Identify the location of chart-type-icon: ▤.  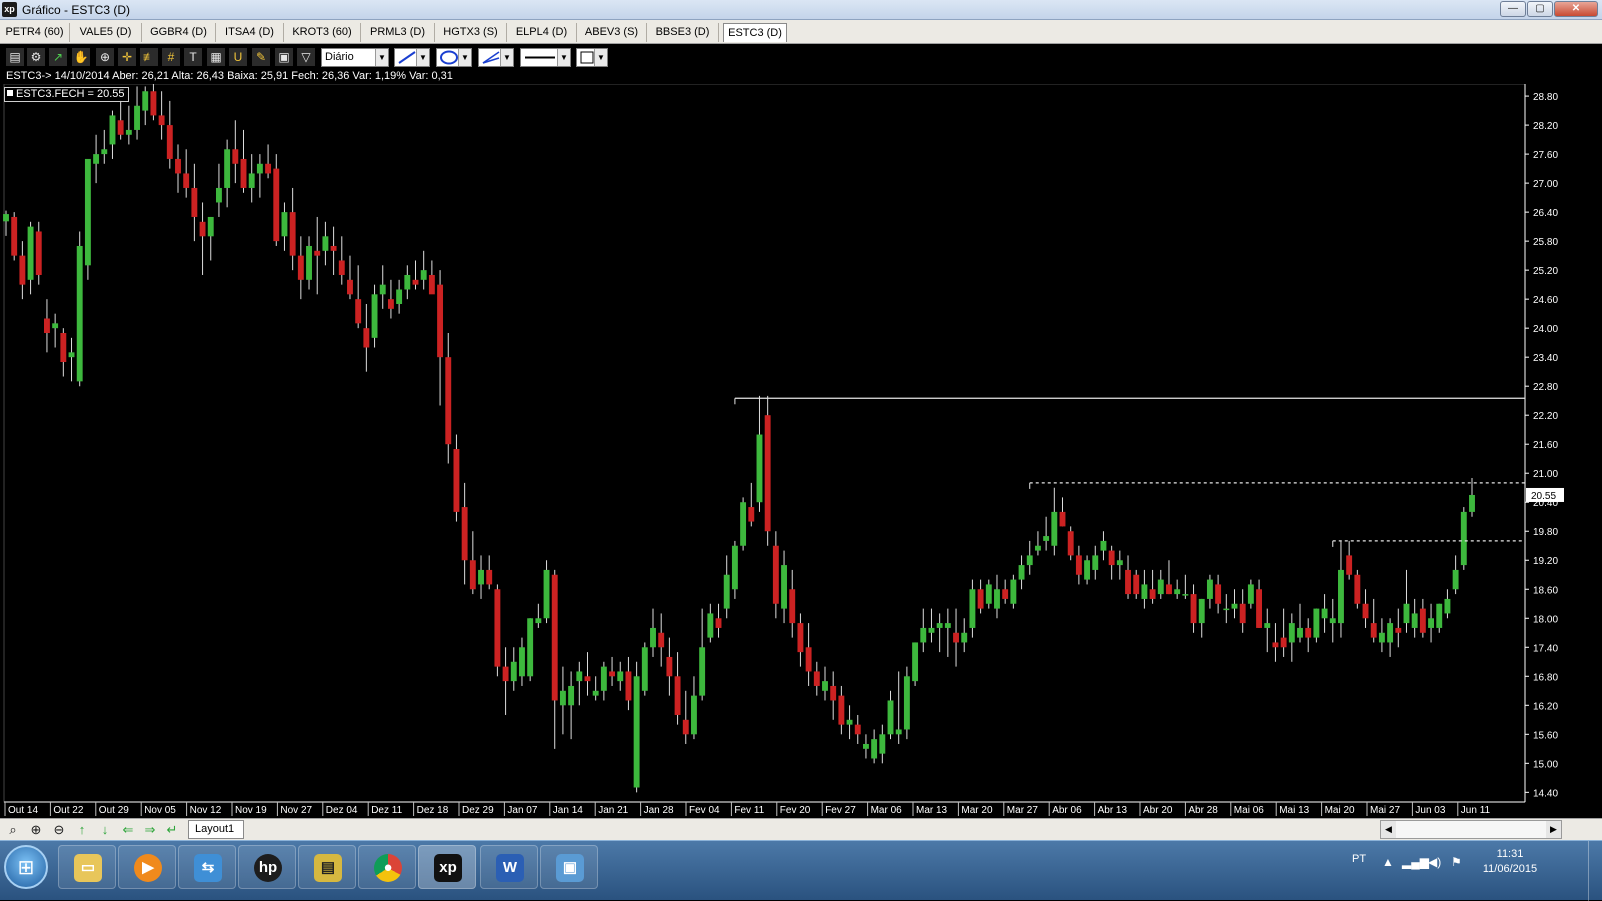
(15, 57).